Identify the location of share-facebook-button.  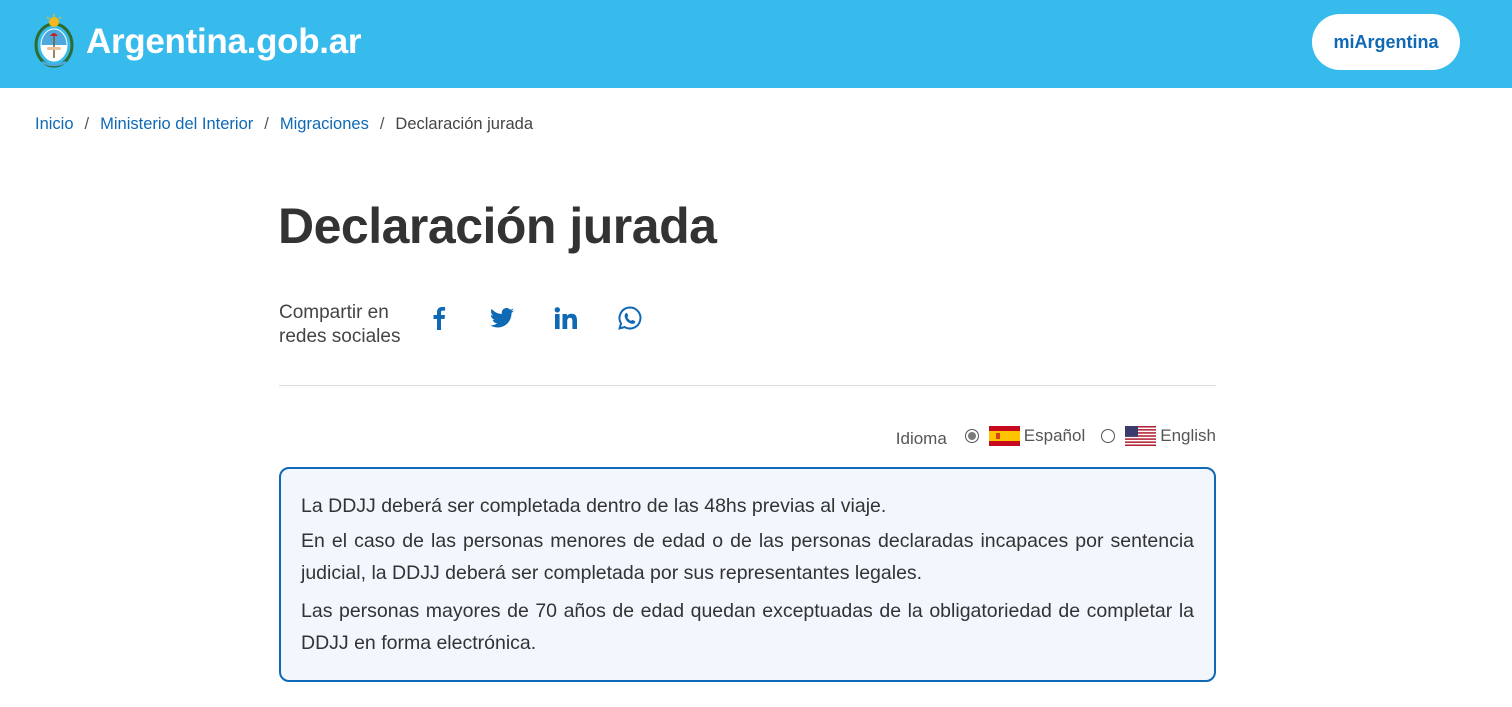
(439, 318).